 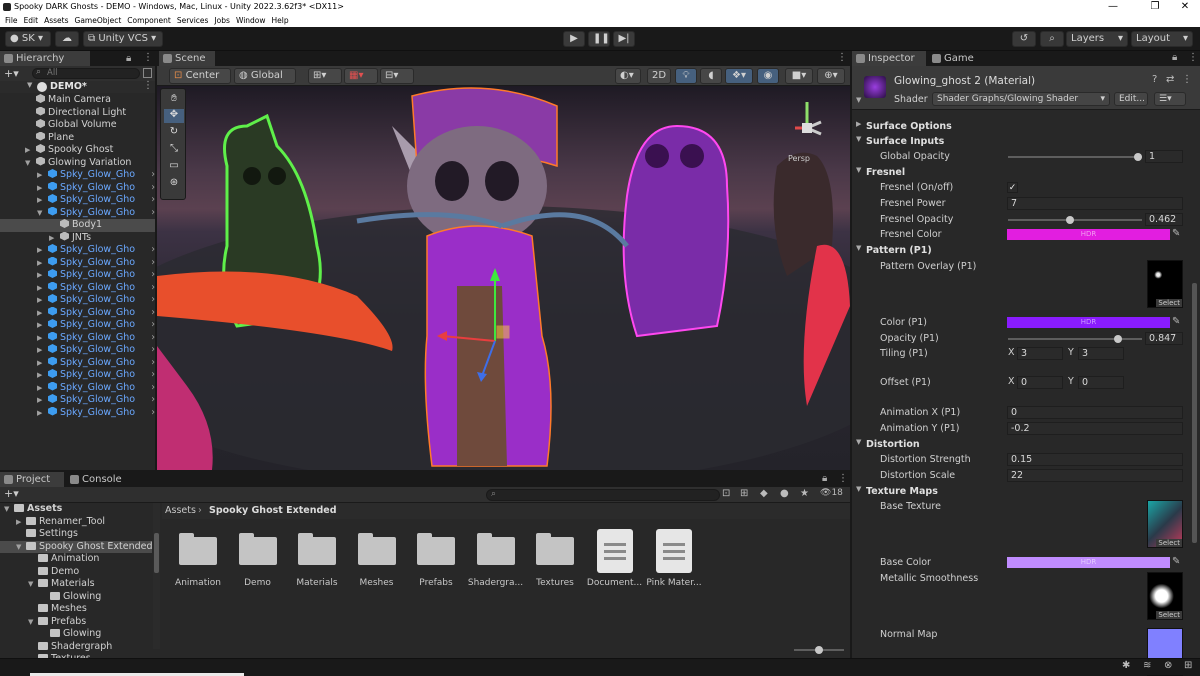 I want to click on hierarchy-item: ▼ Spky_Glow_Gho ›, so click(x=77, y=213).